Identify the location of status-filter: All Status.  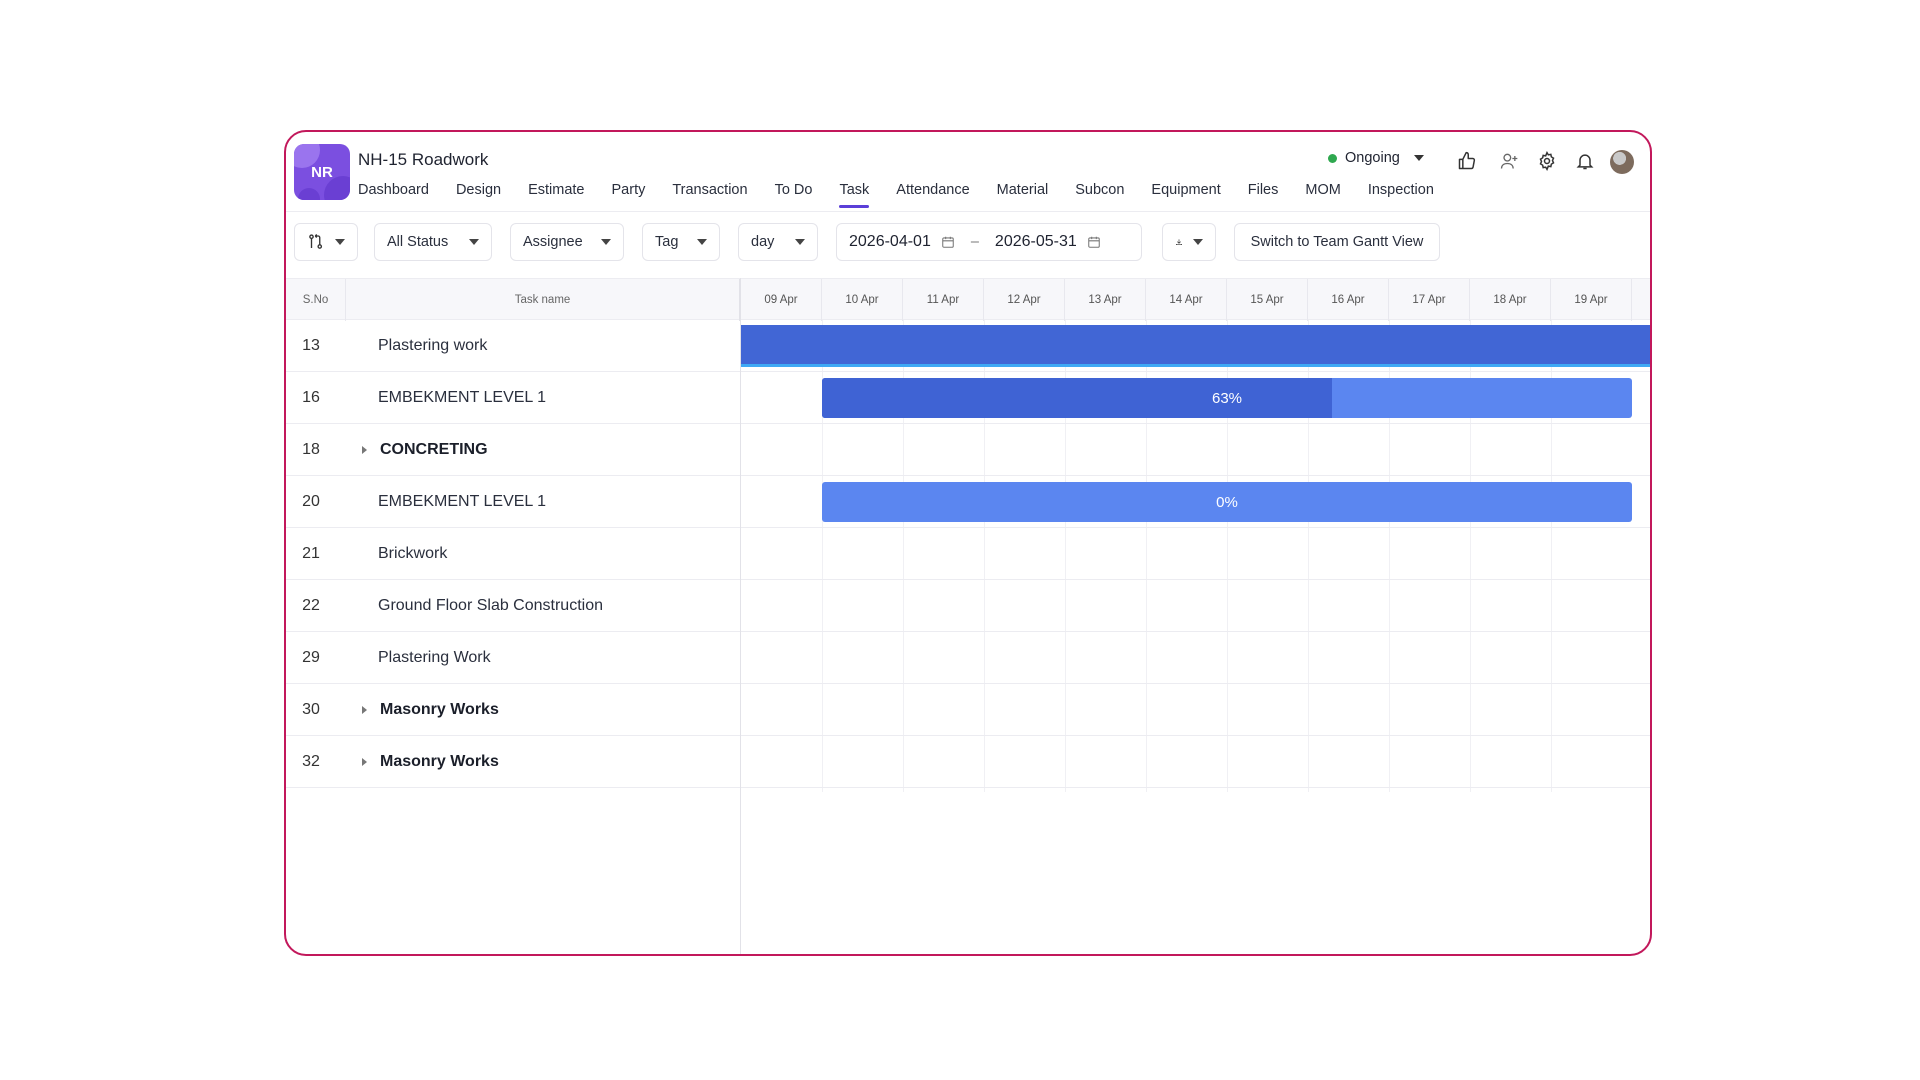
(433, 242).